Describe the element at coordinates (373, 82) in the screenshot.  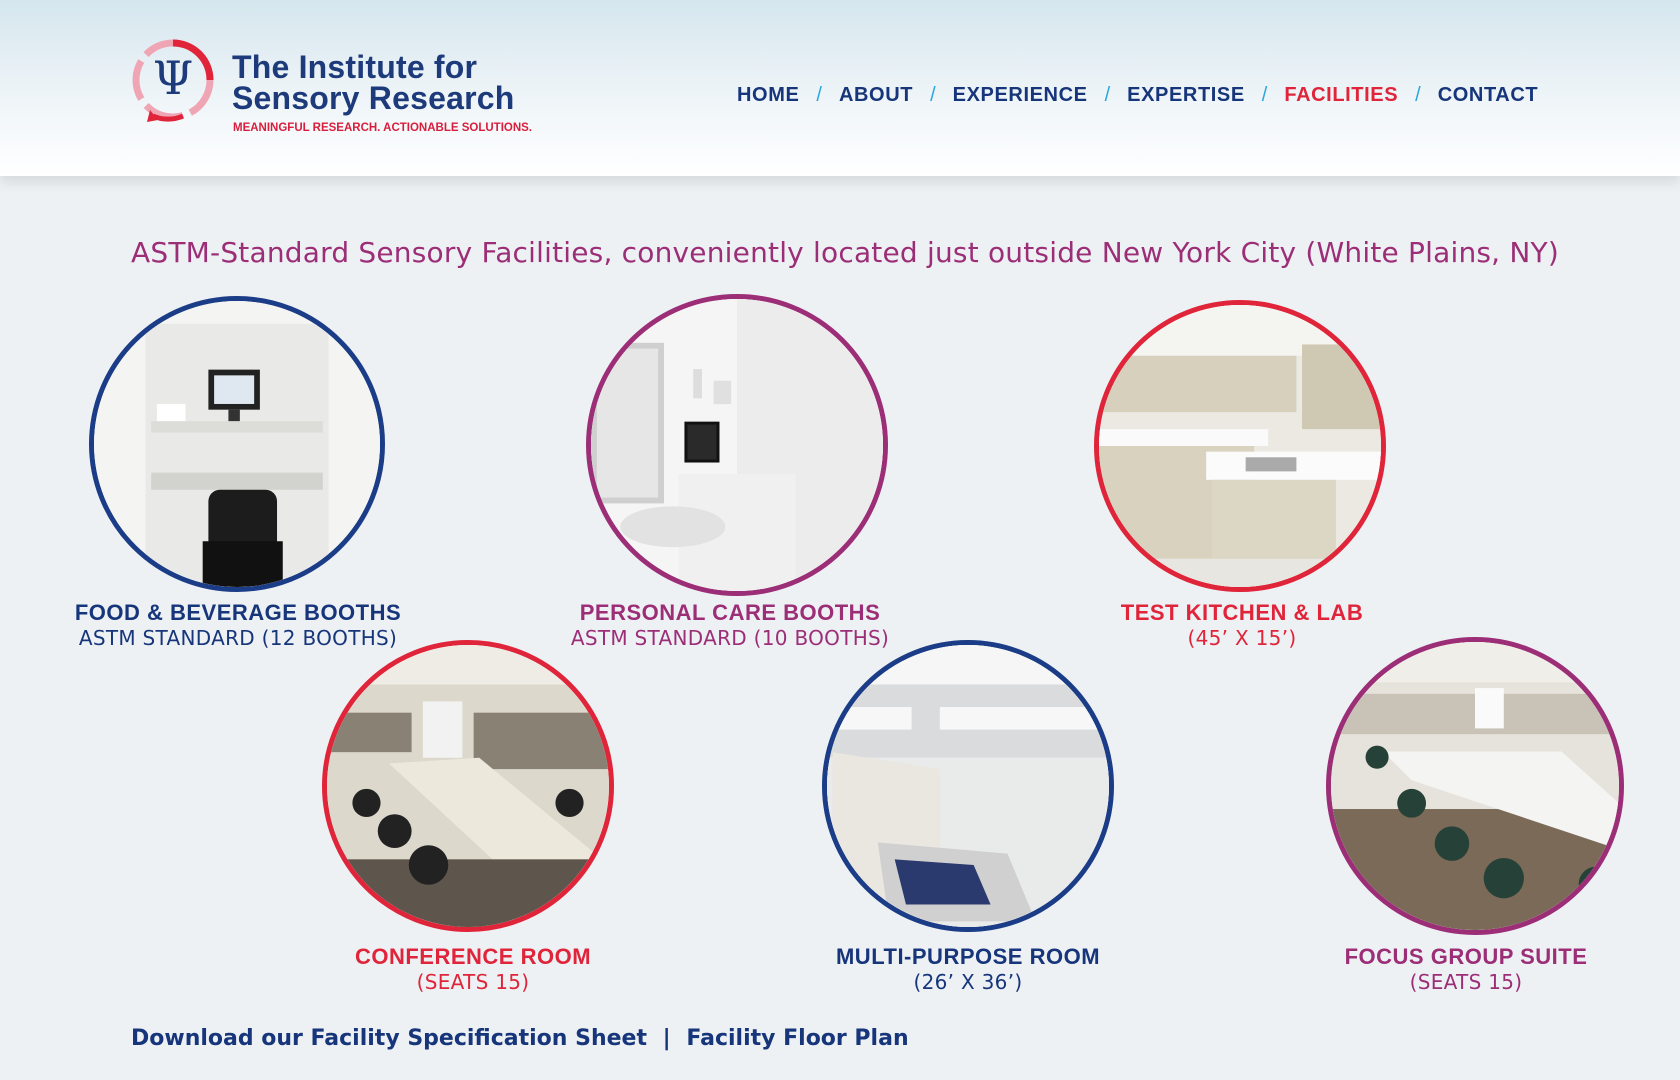
I see `logo-title: The Institute for Sensory Research` at that location.